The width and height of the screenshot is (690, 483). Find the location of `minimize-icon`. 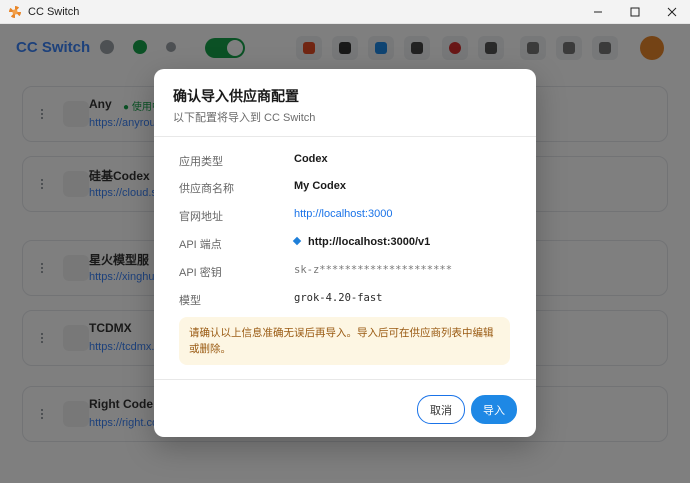

minimize-icon is located at coordinates (597, 12).